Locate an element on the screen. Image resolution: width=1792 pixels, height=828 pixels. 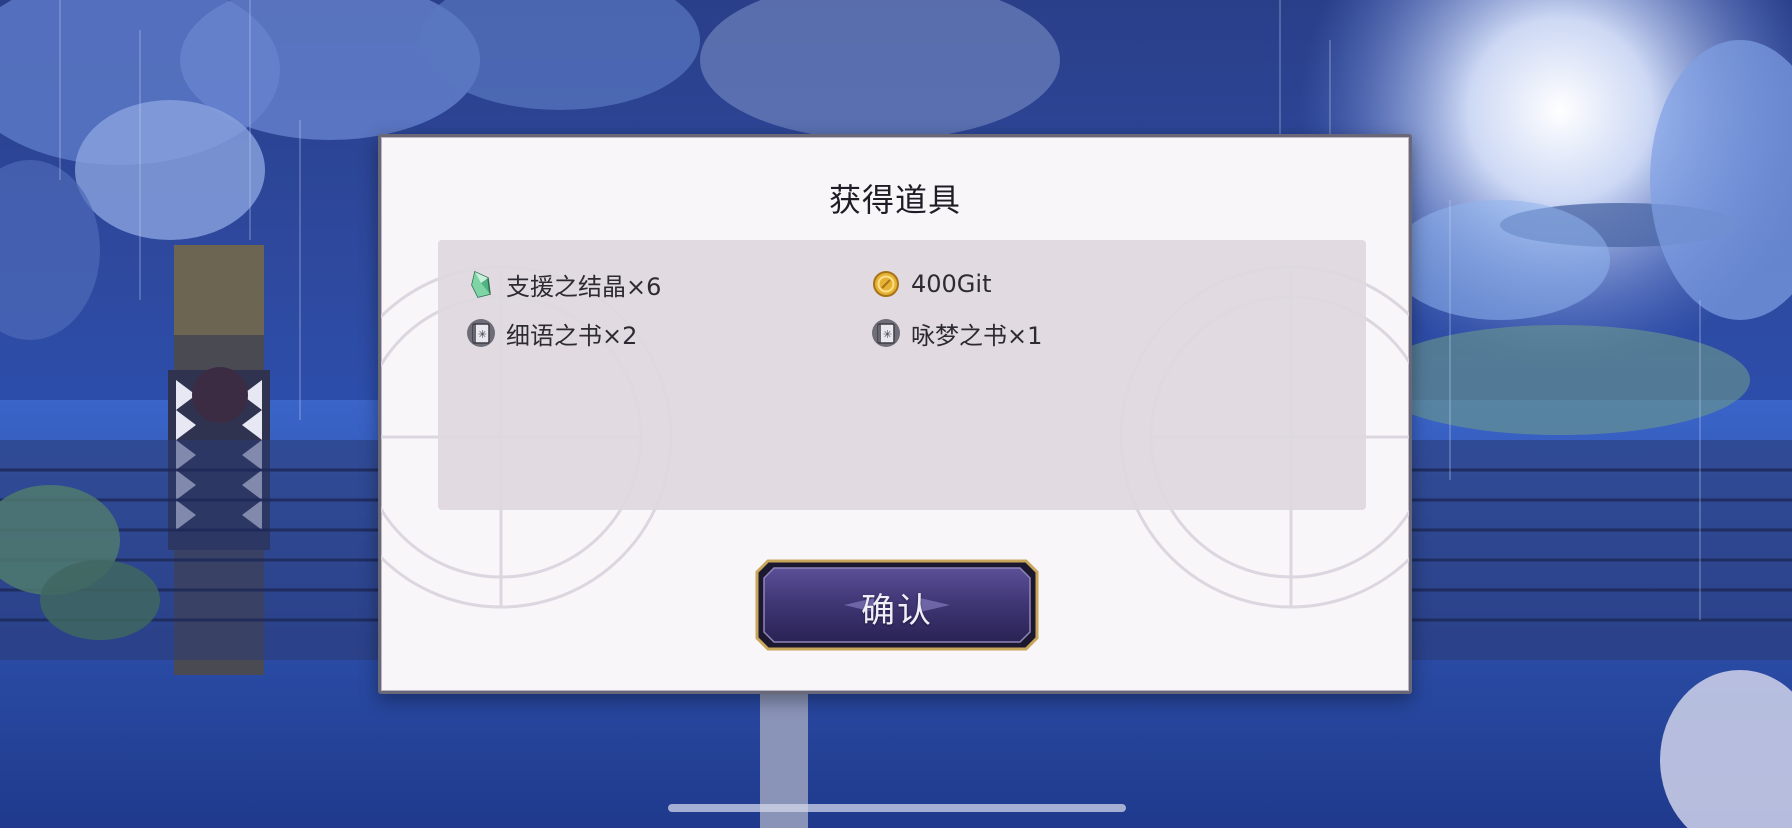
home-indicator is located at coordinates (897, 808).